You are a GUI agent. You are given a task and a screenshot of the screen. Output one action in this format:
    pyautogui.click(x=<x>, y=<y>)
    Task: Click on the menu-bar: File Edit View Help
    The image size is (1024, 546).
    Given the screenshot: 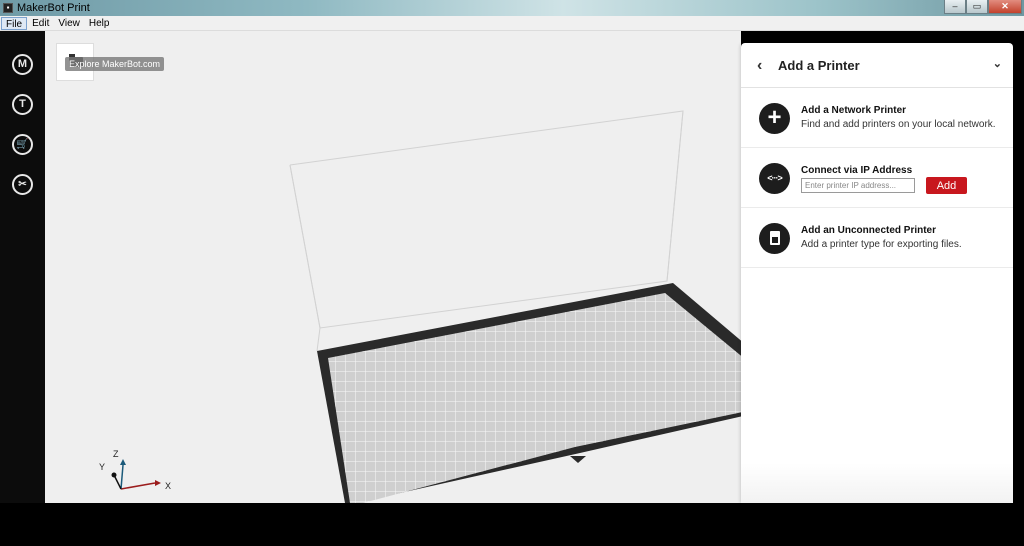 What is the action you would take?
    pyautogui.click(x=512, y=23)
    